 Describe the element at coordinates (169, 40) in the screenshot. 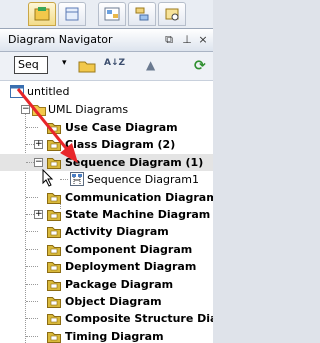

I see `restore-icon: ⧉` at that location.